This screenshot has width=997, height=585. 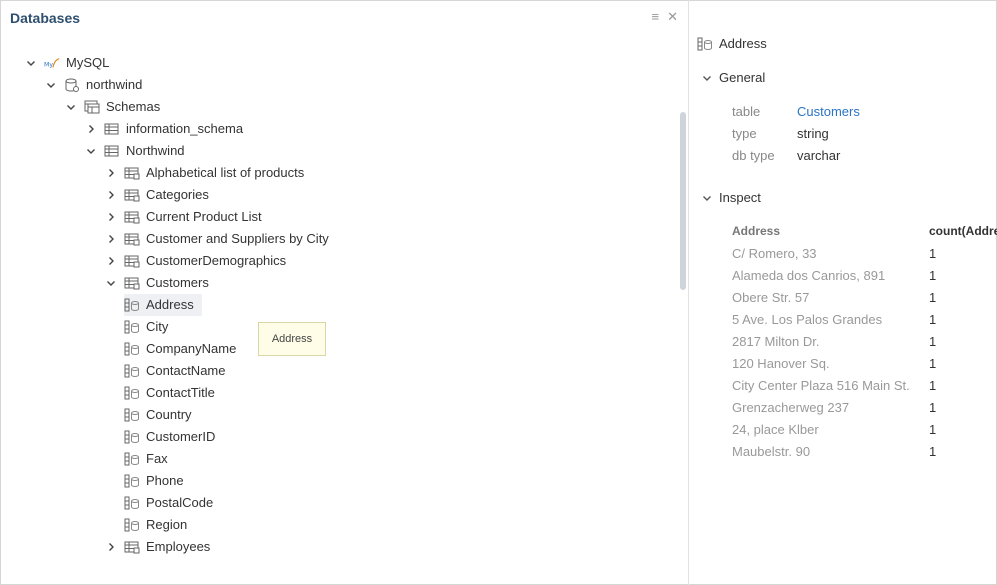 I want to click on panel-actions: ≡ ✕, so click(x=665, y=17).